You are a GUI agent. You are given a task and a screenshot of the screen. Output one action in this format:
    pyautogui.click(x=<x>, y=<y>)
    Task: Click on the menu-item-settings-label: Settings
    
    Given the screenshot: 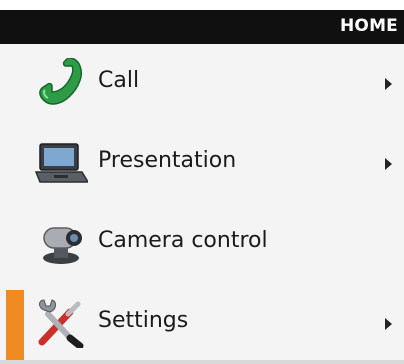 What is the action you would take?
    pyautogui.click(x=143, y=320)
    